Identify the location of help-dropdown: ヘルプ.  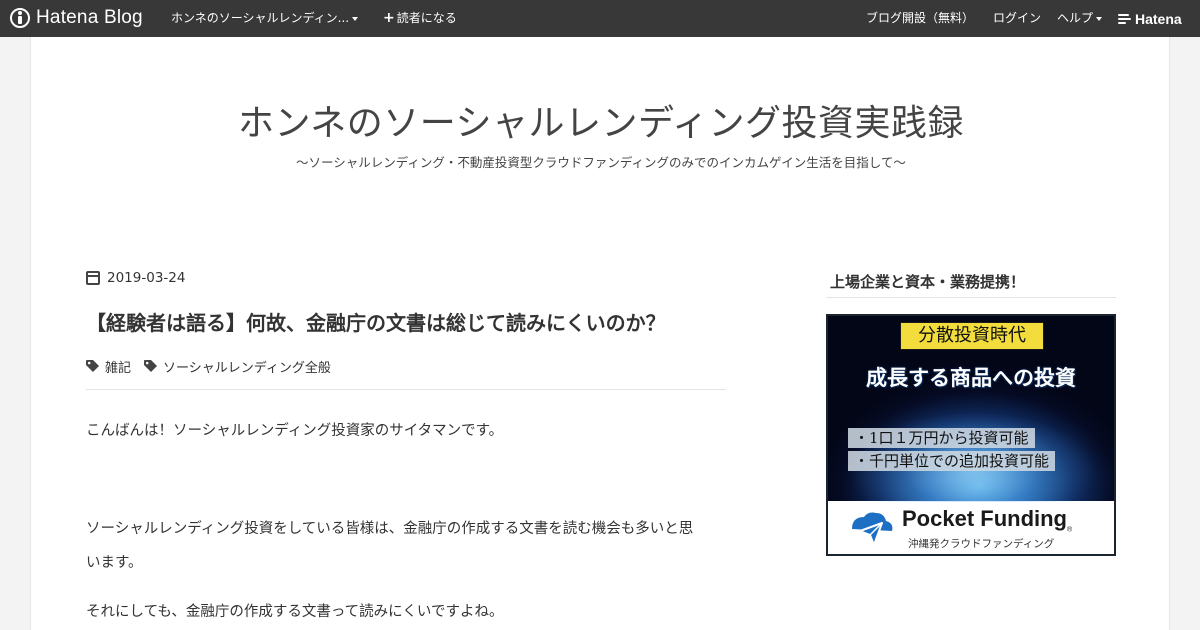
(1080, 18).